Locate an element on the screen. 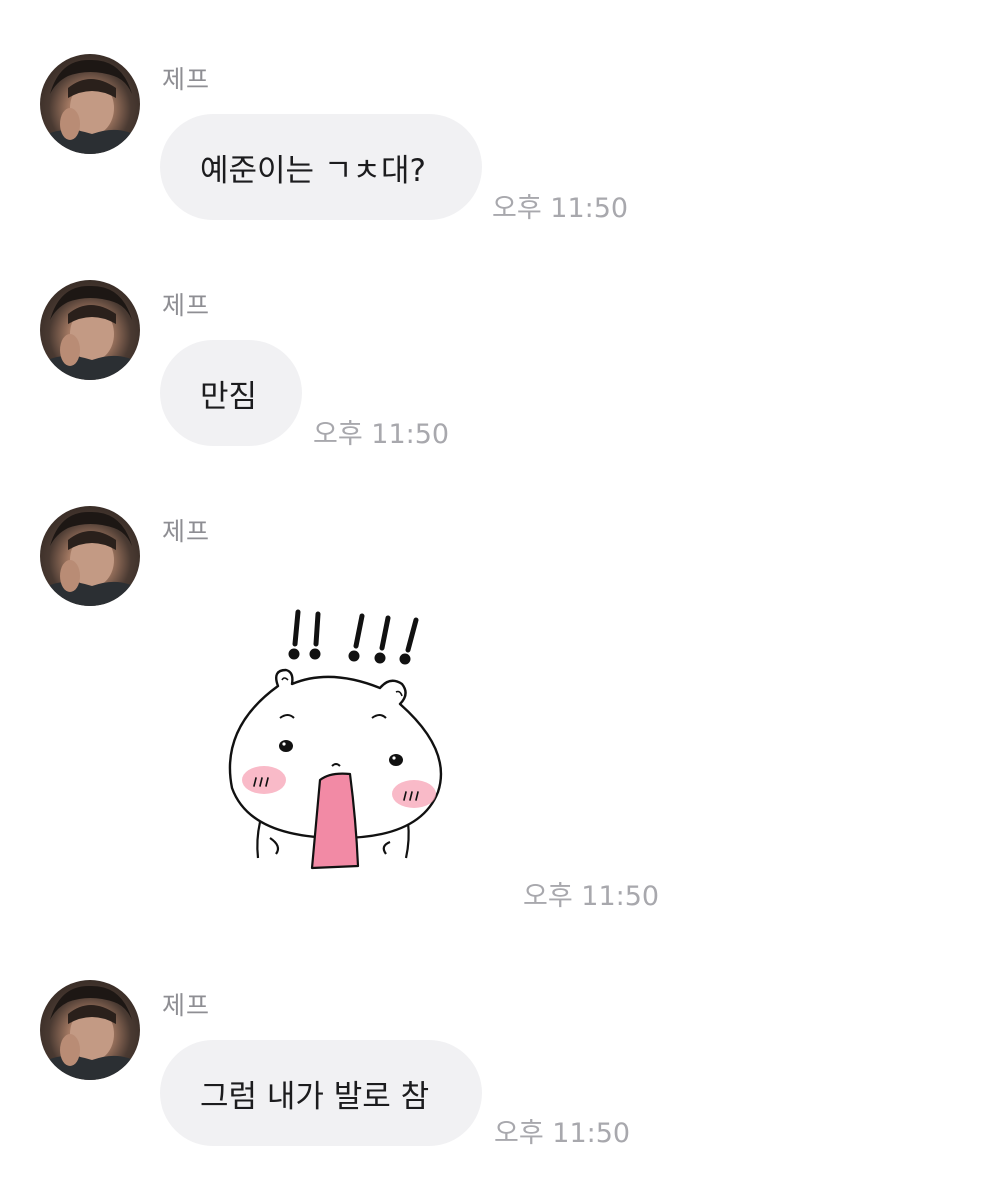 This screenshot has height=1200, width=988. message-bubble: 만짐 is located at coordinates (231, 393).